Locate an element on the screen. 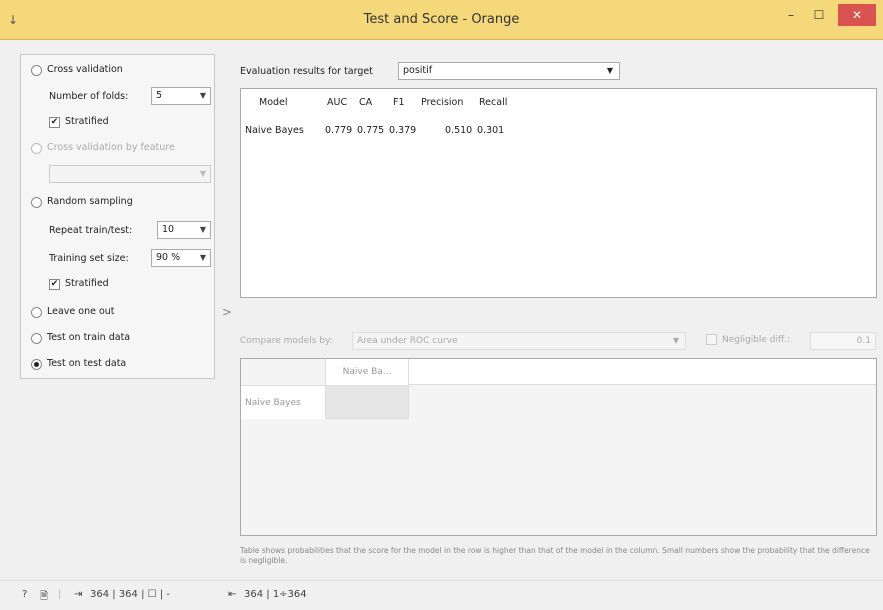 The width and height of the screenshot is (883, 610). output-summary: 364 | 1÷364 is located at coordinates (275, 594).